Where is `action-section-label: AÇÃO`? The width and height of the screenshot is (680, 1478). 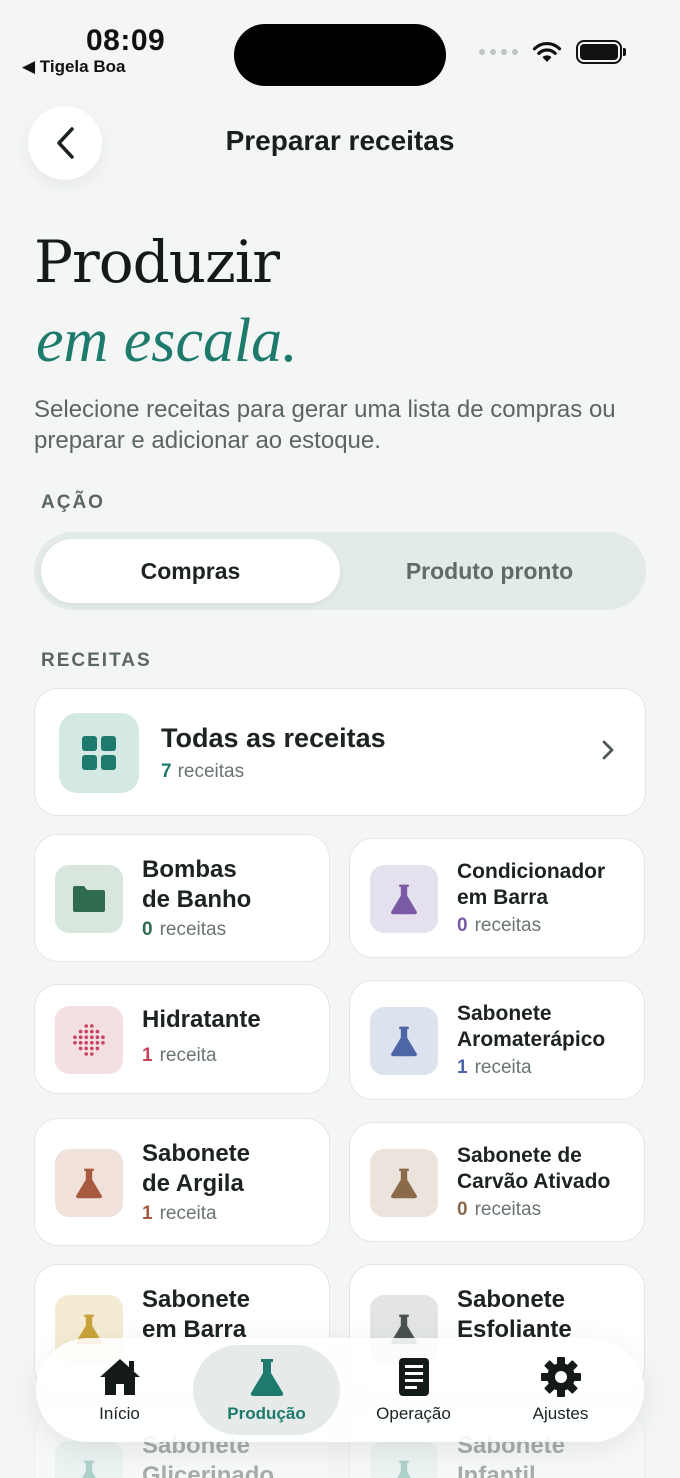
action-section-label: AÇÃO is located at coordinates (73, 502).